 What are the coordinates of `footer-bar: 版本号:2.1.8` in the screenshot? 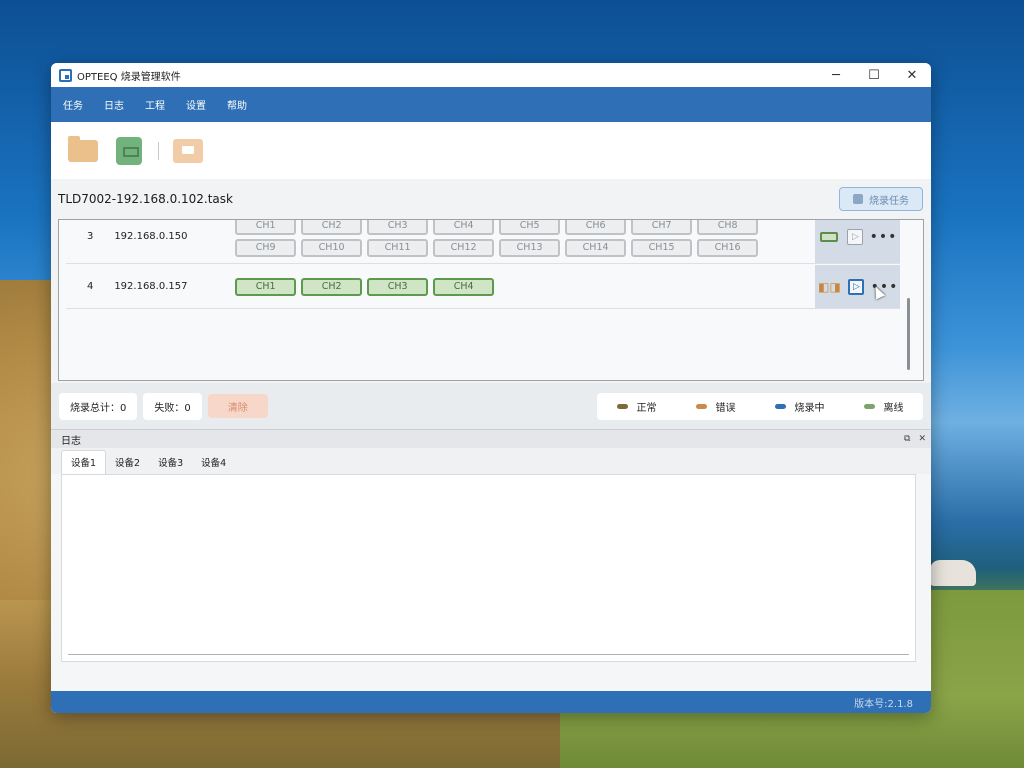 It's located at (491, 702).